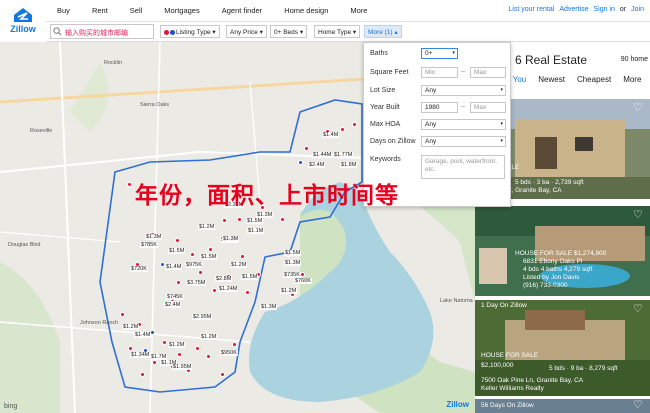  I want to click on price-label: $1.95M, so click(182, 367).